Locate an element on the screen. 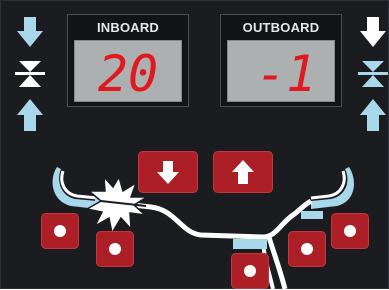 Image resolution: width=389 pixels, height=290 pixels. position-button-center is located at coordinates (250, 271).